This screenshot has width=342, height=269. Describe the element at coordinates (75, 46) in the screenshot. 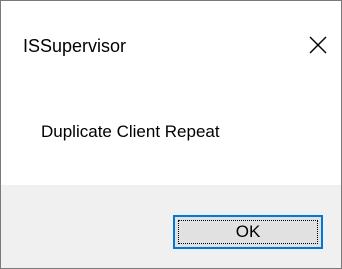

I see `dialog-title: ISSupervisor` at that location.